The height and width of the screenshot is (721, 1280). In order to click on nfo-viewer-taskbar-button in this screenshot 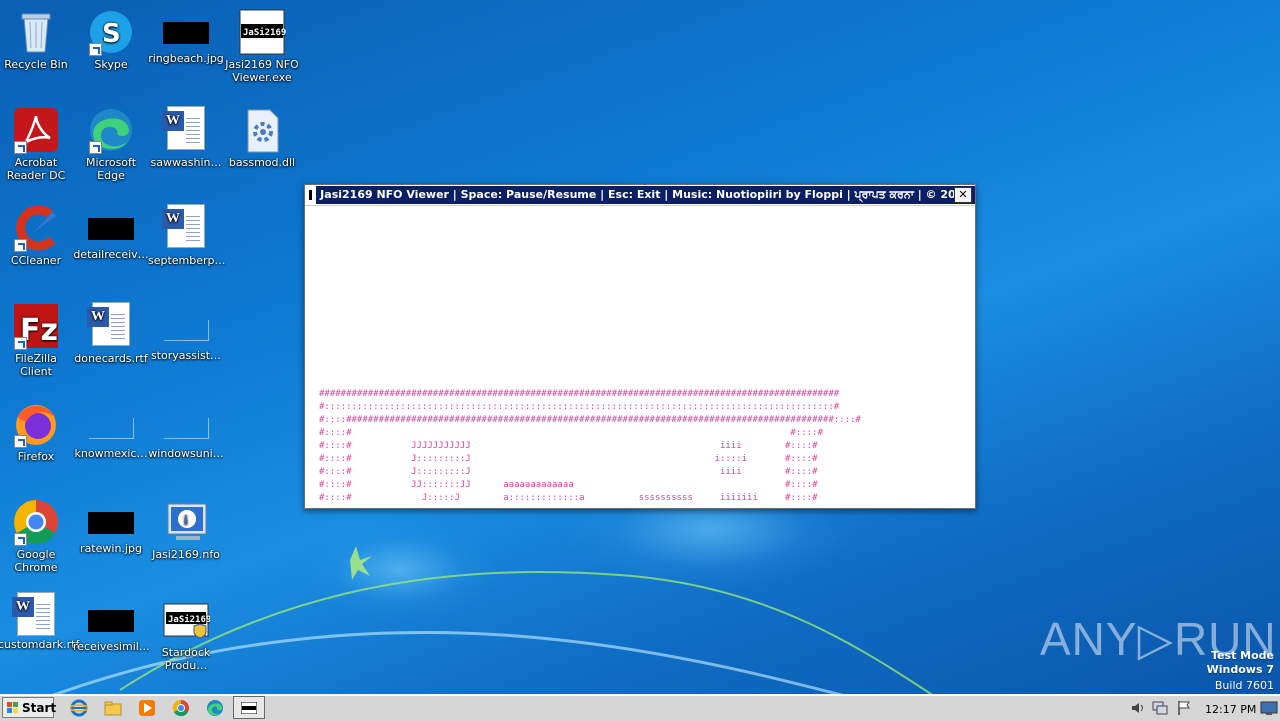, I will do `click(249, 707)`.